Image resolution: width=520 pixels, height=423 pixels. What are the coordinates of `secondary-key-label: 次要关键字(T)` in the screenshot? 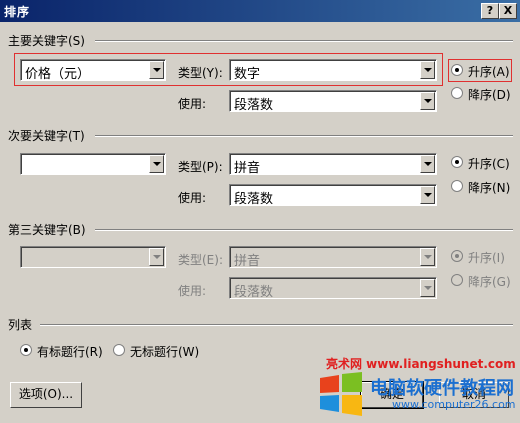 It's located at (46, 136).